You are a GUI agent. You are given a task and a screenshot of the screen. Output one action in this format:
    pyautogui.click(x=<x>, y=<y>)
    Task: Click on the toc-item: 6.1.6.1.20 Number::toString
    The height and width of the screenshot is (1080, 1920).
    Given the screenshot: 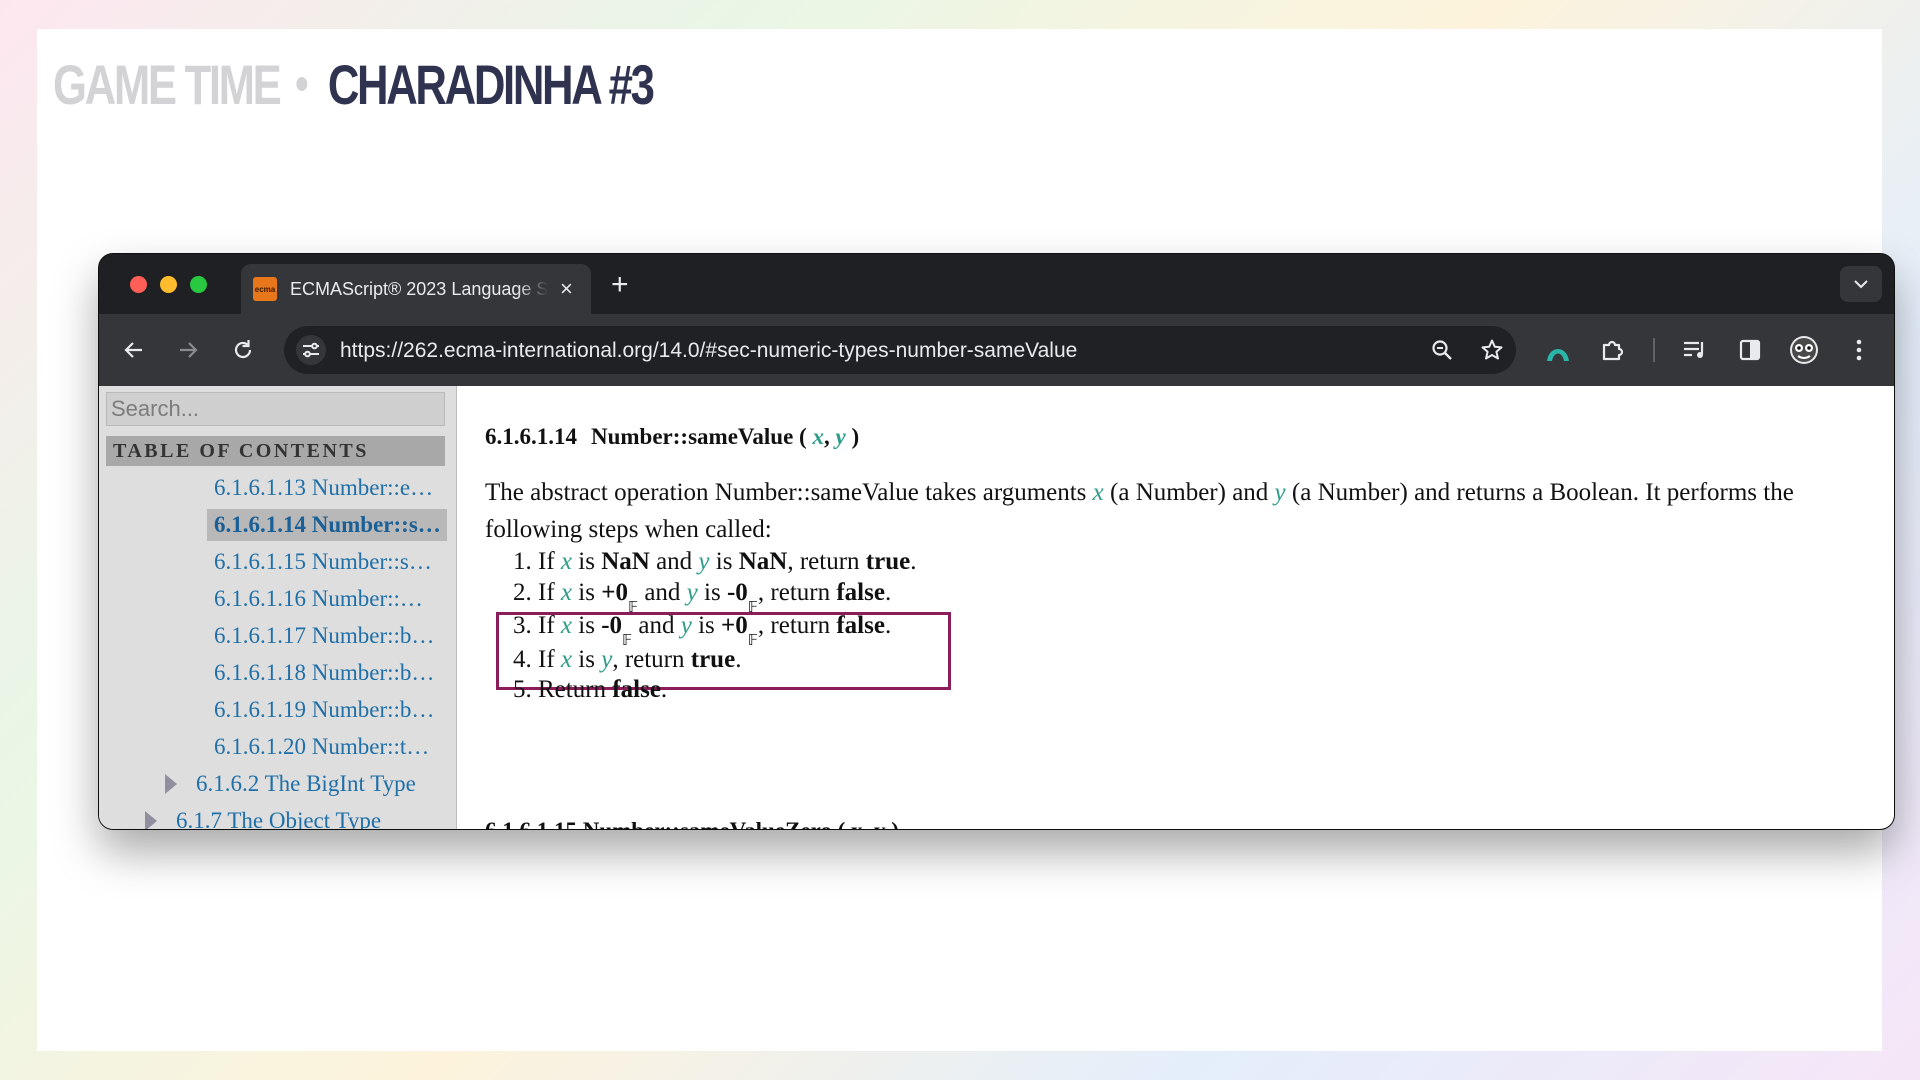 What is the action you would take?
    pyautogui.click(x=322, y=747)
    